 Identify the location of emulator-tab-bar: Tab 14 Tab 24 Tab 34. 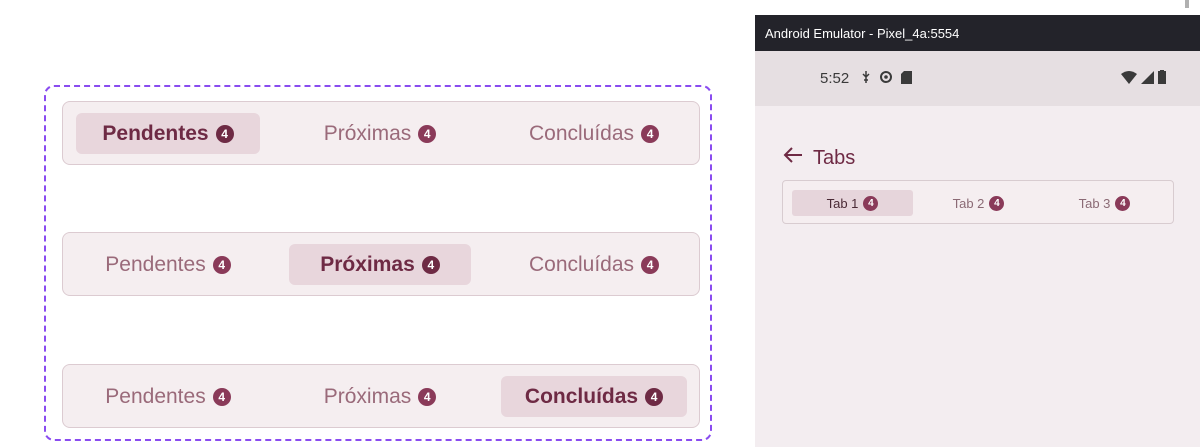
(978, 202).